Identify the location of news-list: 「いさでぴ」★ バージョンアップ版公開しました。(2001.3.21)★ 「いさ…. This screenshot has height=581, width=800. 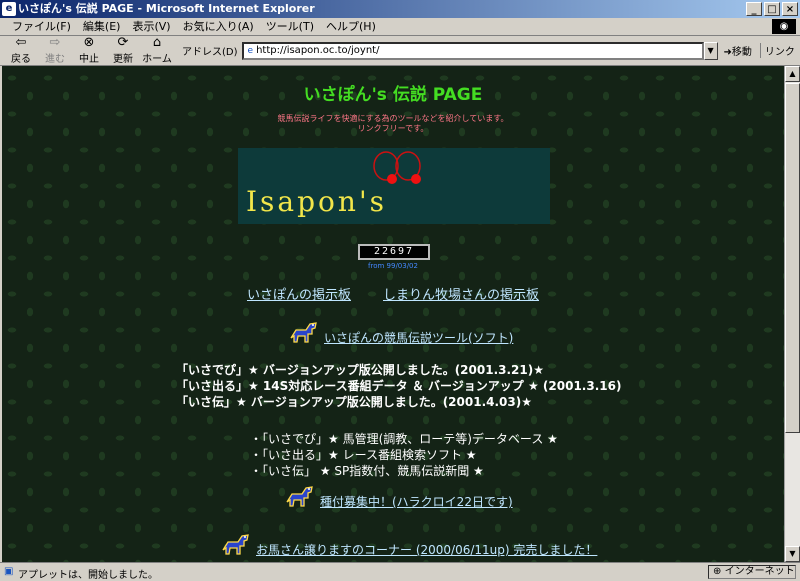
(398, 386).